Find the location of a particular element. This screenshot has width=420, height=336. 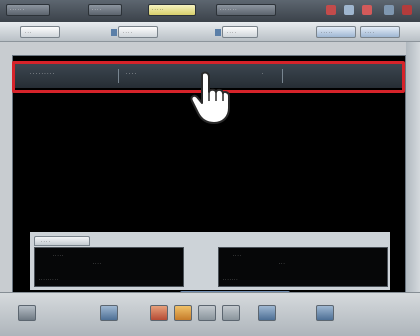

tab-4-label: · · · · · is located at coordinates (327, 32).